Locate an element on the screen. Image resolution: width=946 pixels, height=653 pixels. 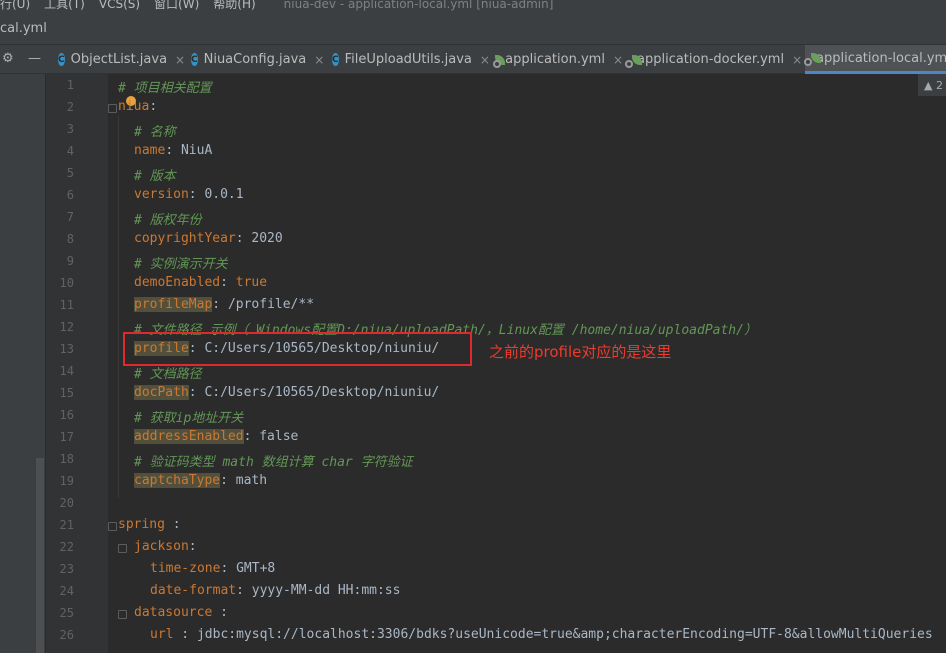
spring-yaml-icon is located at coordinates (499, 60).